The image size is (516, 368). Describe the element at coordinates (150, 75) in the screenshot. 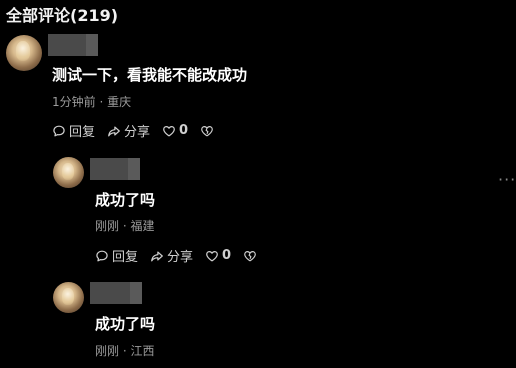

I see `comment-text: 测试一下，看我能不能改成功` at that location.